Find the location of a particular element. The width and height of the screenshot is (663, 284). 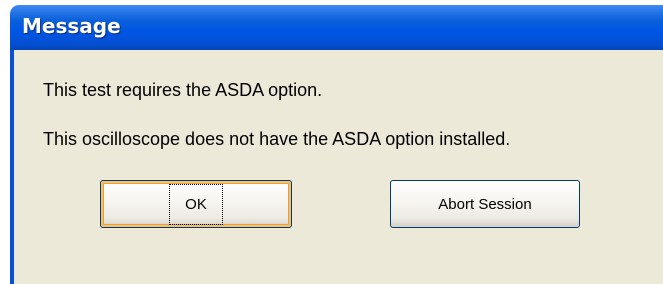

abort-session-button-label: Abort Session is located at coordinates (485, 204).